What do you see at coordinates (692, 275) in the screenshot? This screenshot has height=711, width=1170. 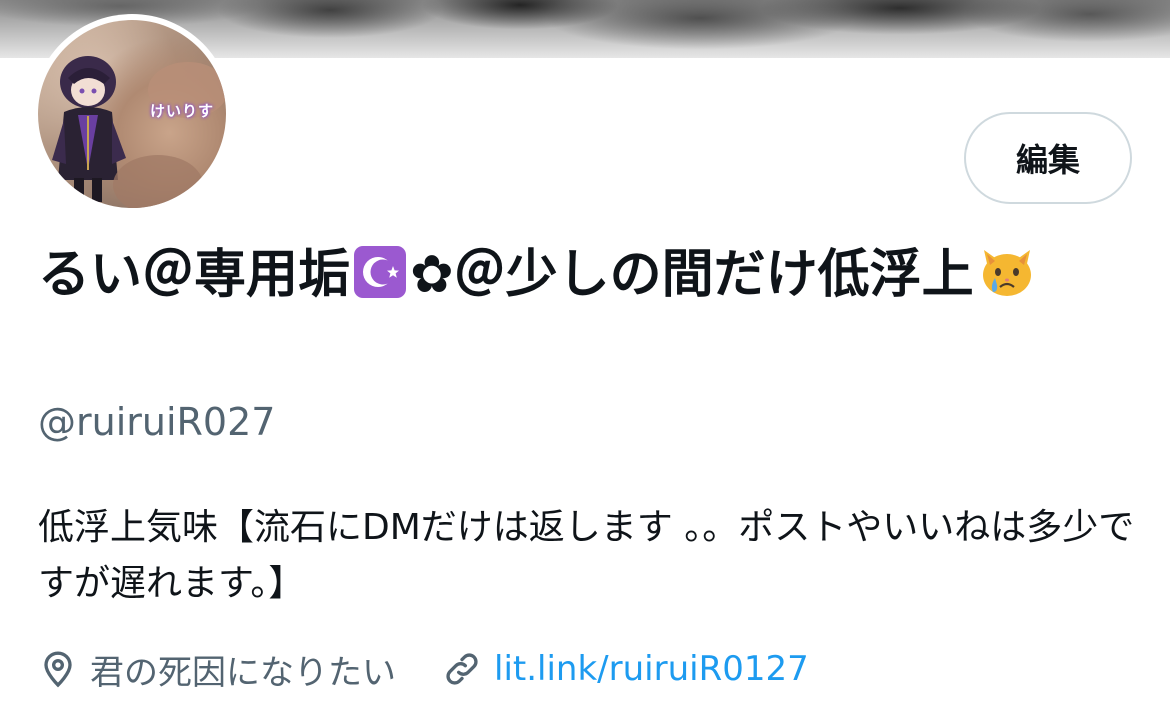 I see `display-name-part2: ✿＠少しの間だけ低浮上` at bounding box center [692, 275].